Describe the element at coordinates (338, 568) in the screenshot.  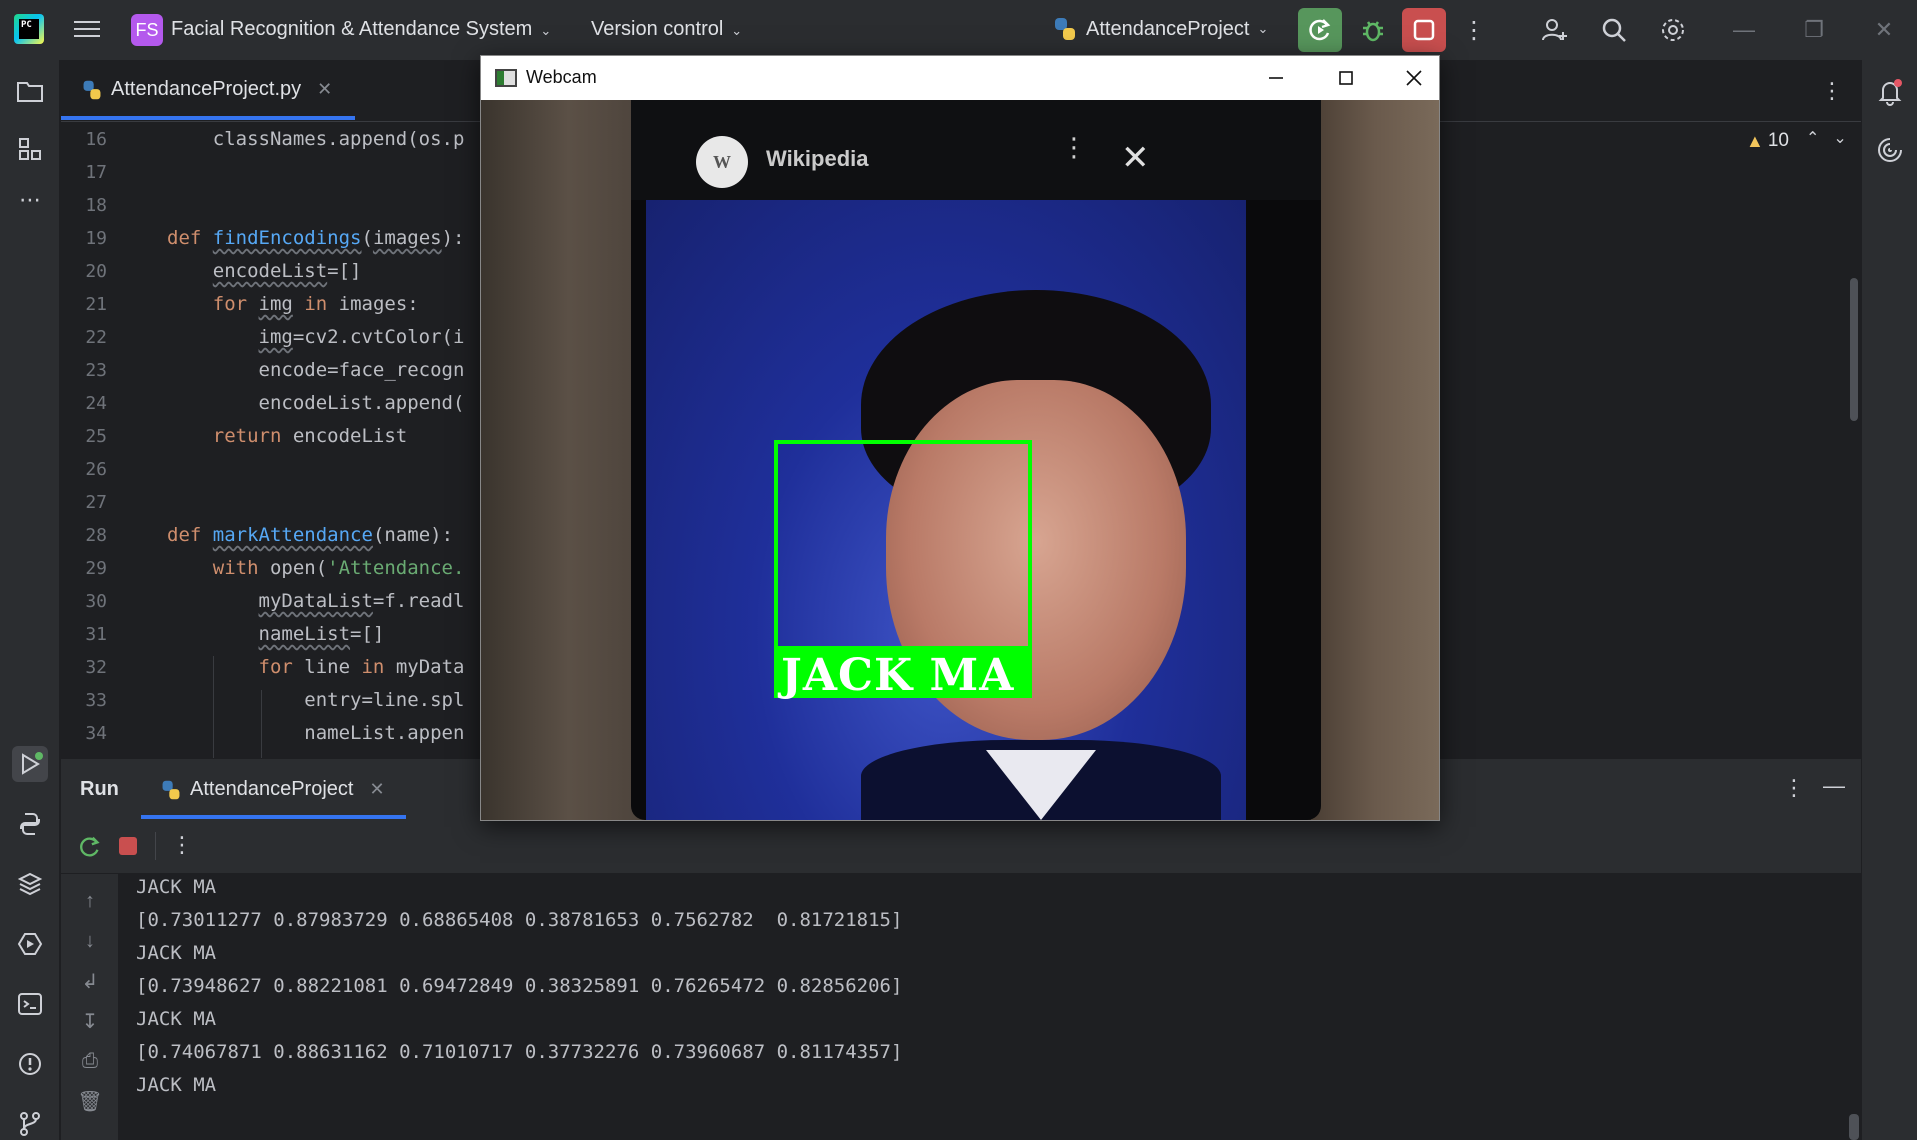
I see `code-line: with open('Attendance.` at that location.